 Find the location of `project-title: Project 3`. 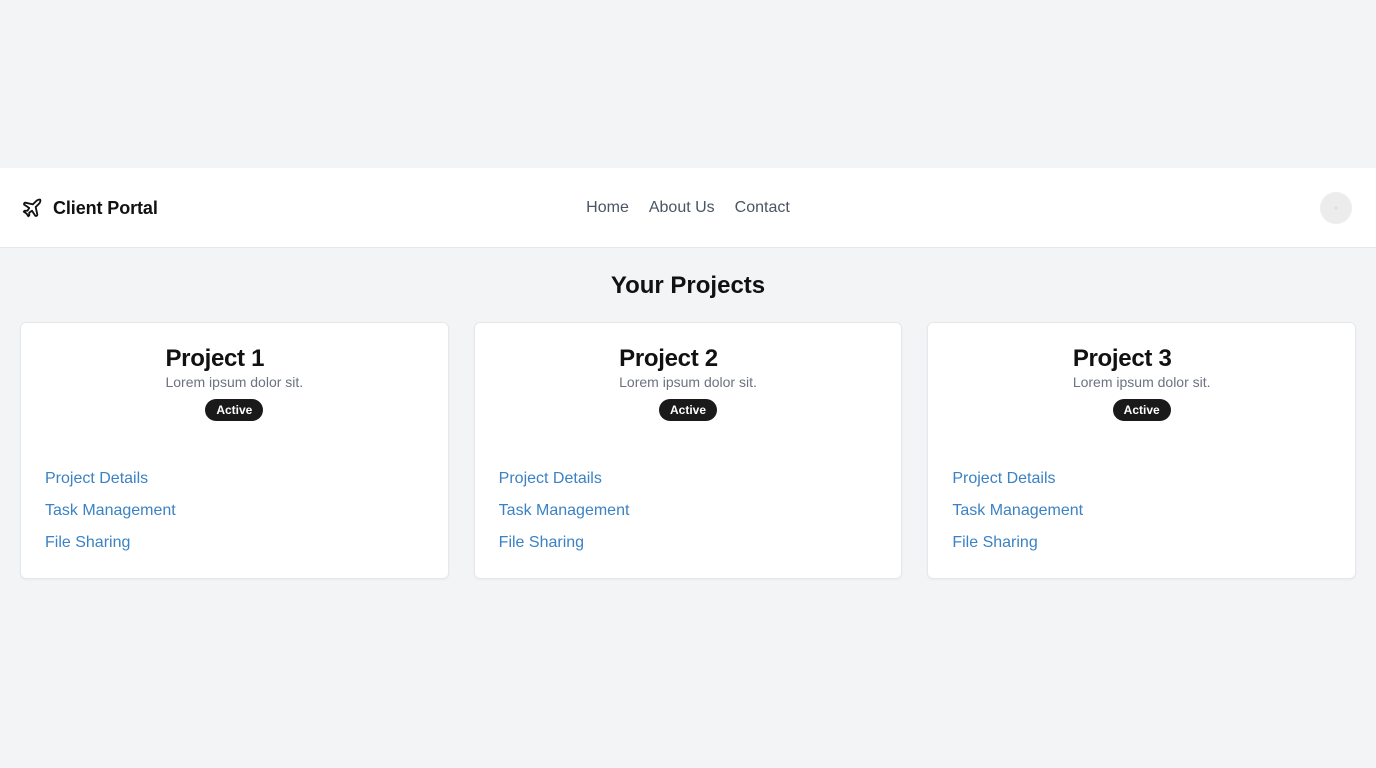

project-title: Project 3 is located at coordinates (1122, 358).